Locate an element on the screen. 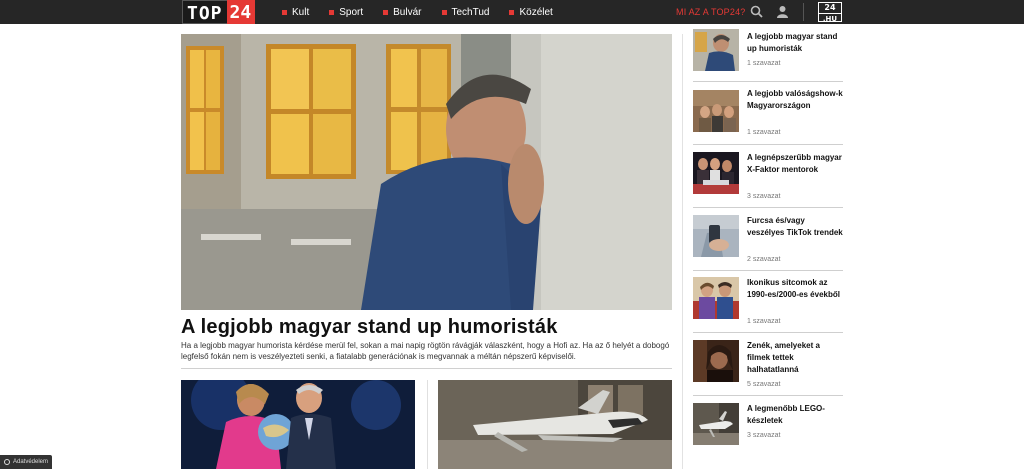 The height and width of the screenshot is (469, 1024). search-icon is located at coordinates (756, 11).